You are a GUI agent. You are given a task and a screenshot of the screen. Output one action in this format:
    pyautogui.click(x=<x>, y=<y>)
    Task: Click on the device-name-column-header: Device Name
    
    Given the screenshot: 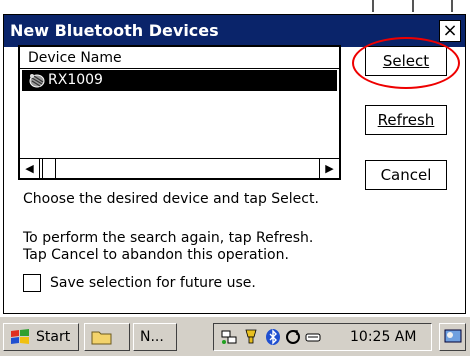 What is the action you would take?
    pyautogui.click(x=179, y=58)
    